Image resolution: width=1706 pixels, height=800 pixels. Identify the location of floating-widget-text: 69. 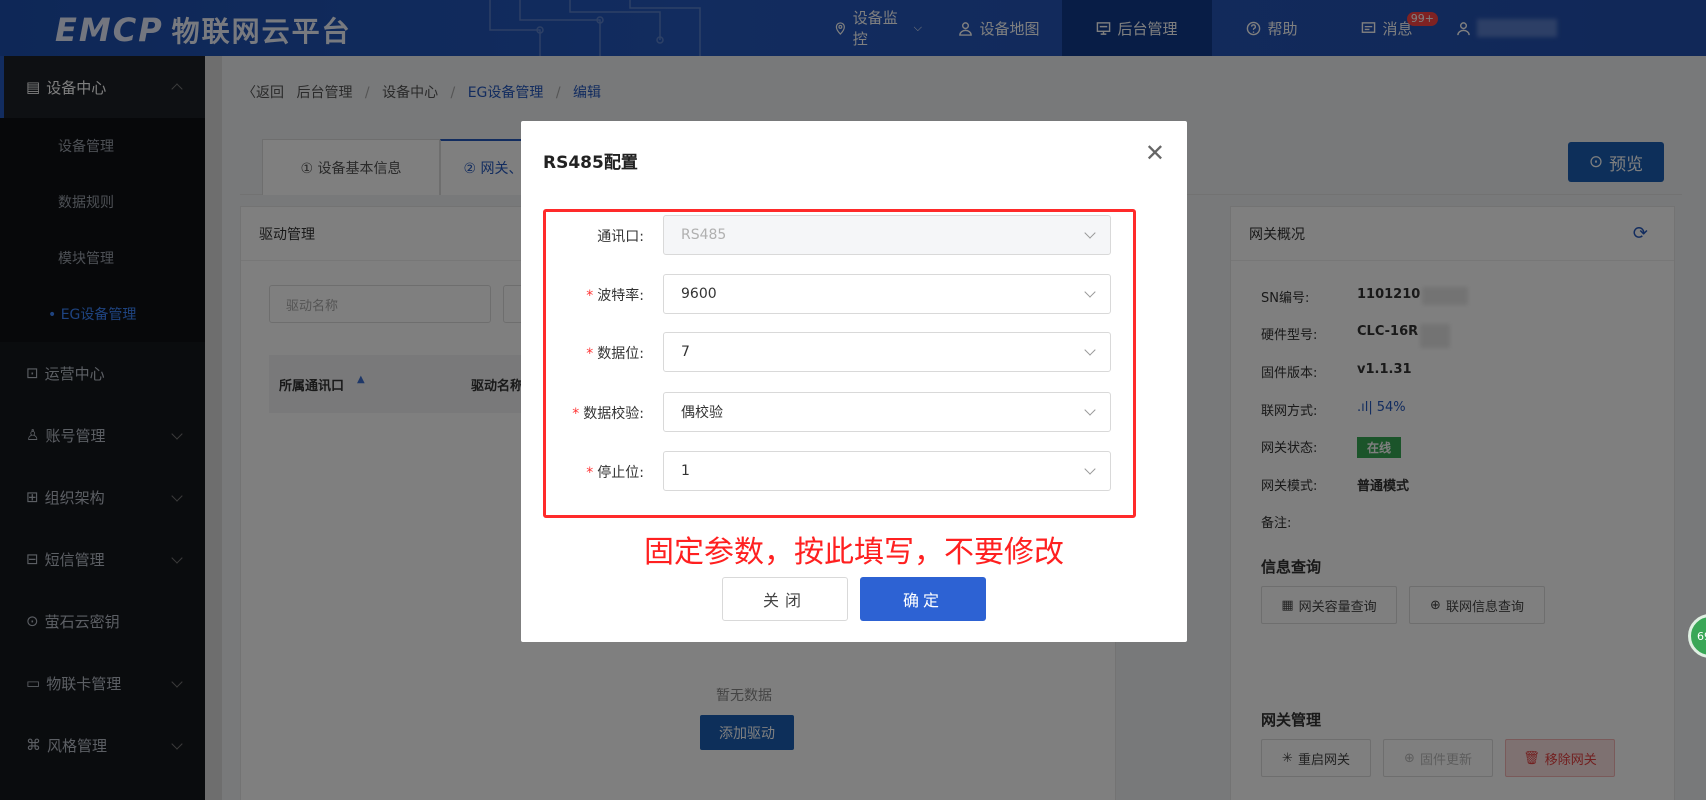
(1701, 636).